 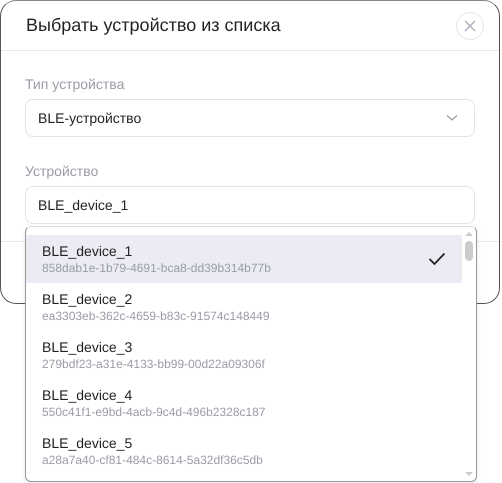 What do you see at coordinates (469, 251) in the screenshot?
I see `scrollbar-thumb` at bounding box center [469, 251].